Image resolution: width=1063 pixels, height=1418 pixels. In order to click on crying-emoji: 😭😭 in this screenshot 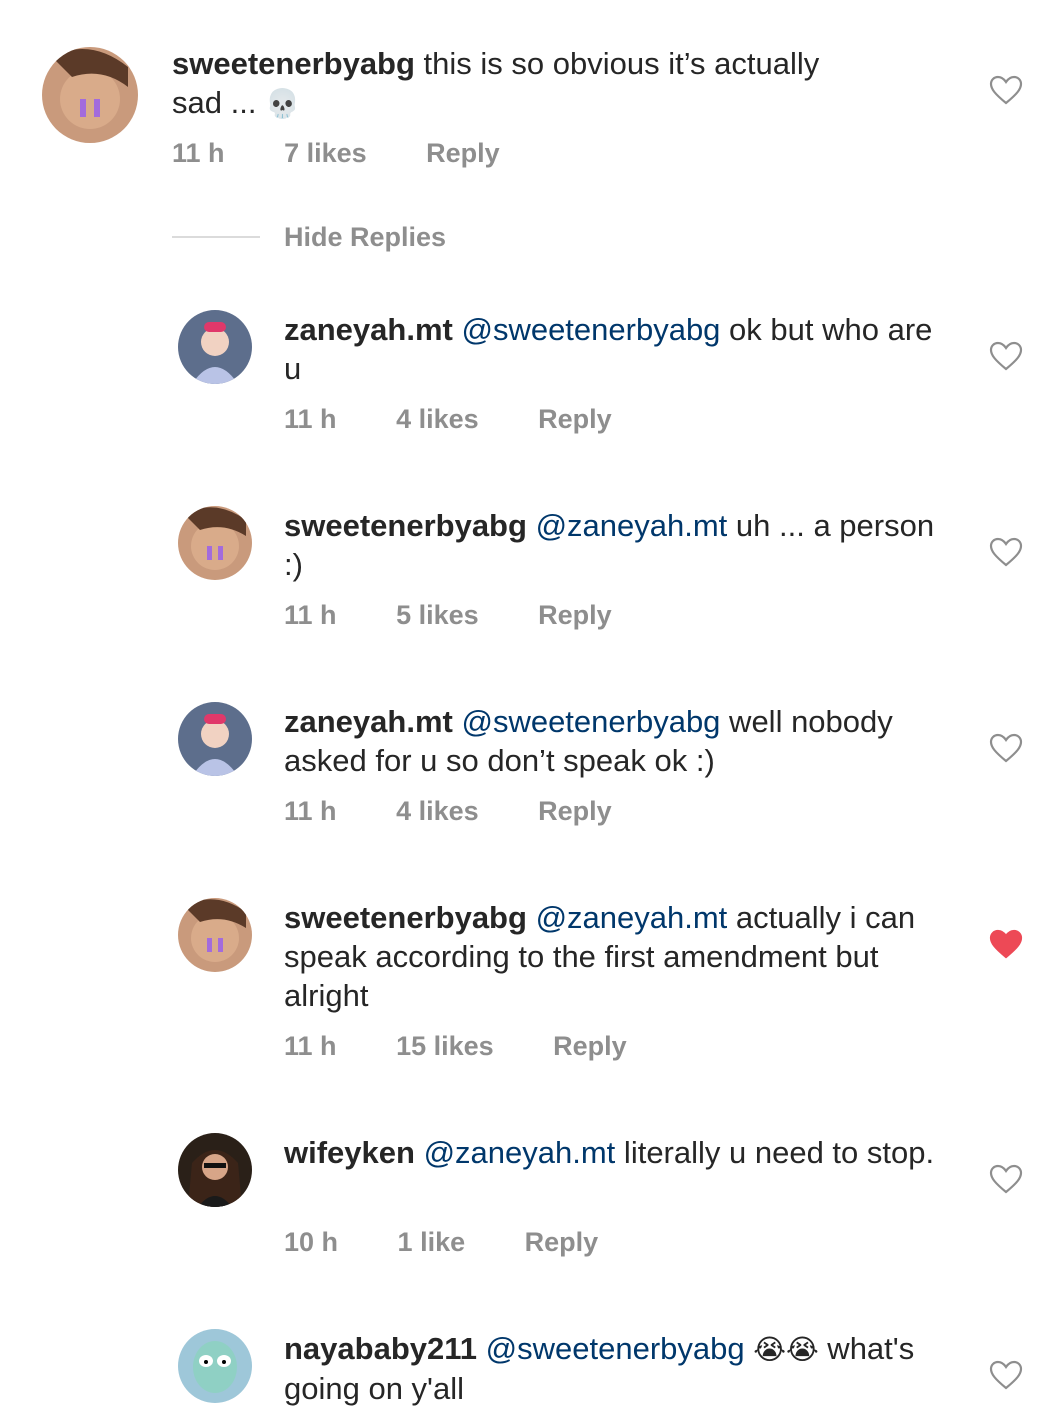, I will do `click(786, 1349)`.